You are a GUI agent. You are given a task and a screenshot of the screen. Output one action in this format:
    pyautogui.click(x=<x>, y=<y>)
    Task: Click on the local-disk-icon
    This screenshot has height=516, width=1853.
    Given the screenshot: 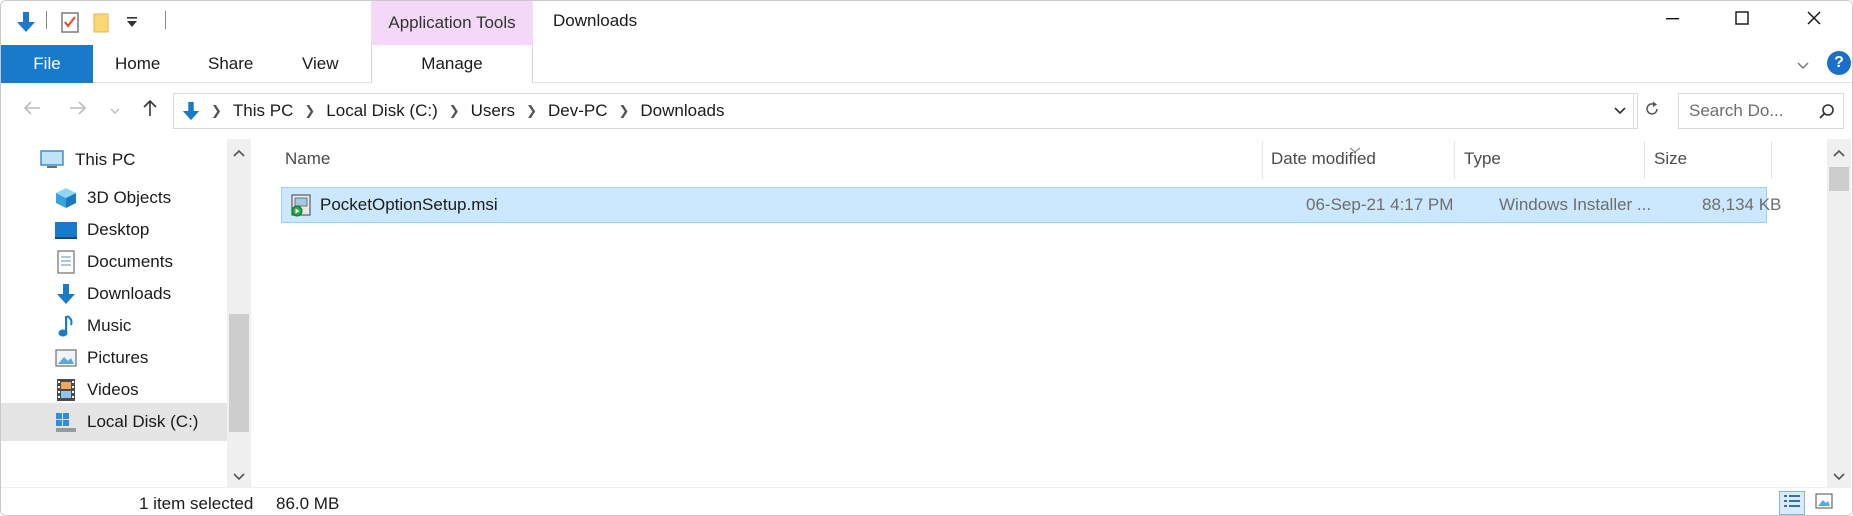 What is the action you would take?
    pyautogui.click(x=66, y=422)
    